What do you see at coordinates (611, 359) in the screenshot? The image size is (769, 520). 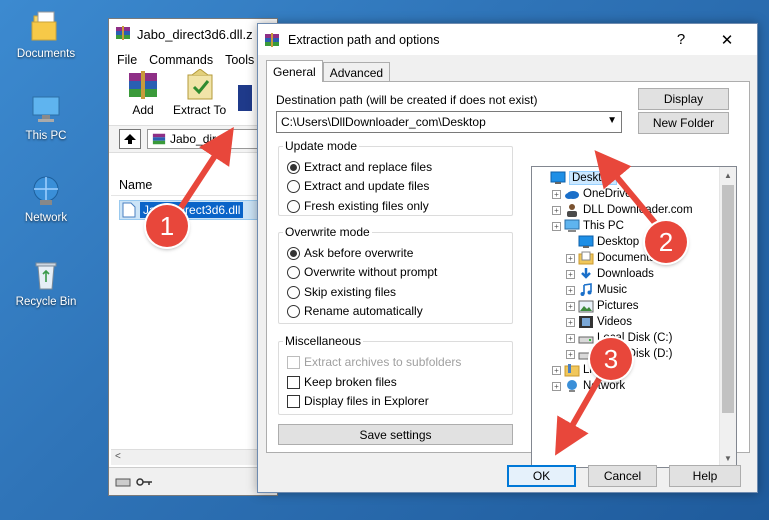 I see `annotation-badge-3: 3` at bounding box center [611, 359].